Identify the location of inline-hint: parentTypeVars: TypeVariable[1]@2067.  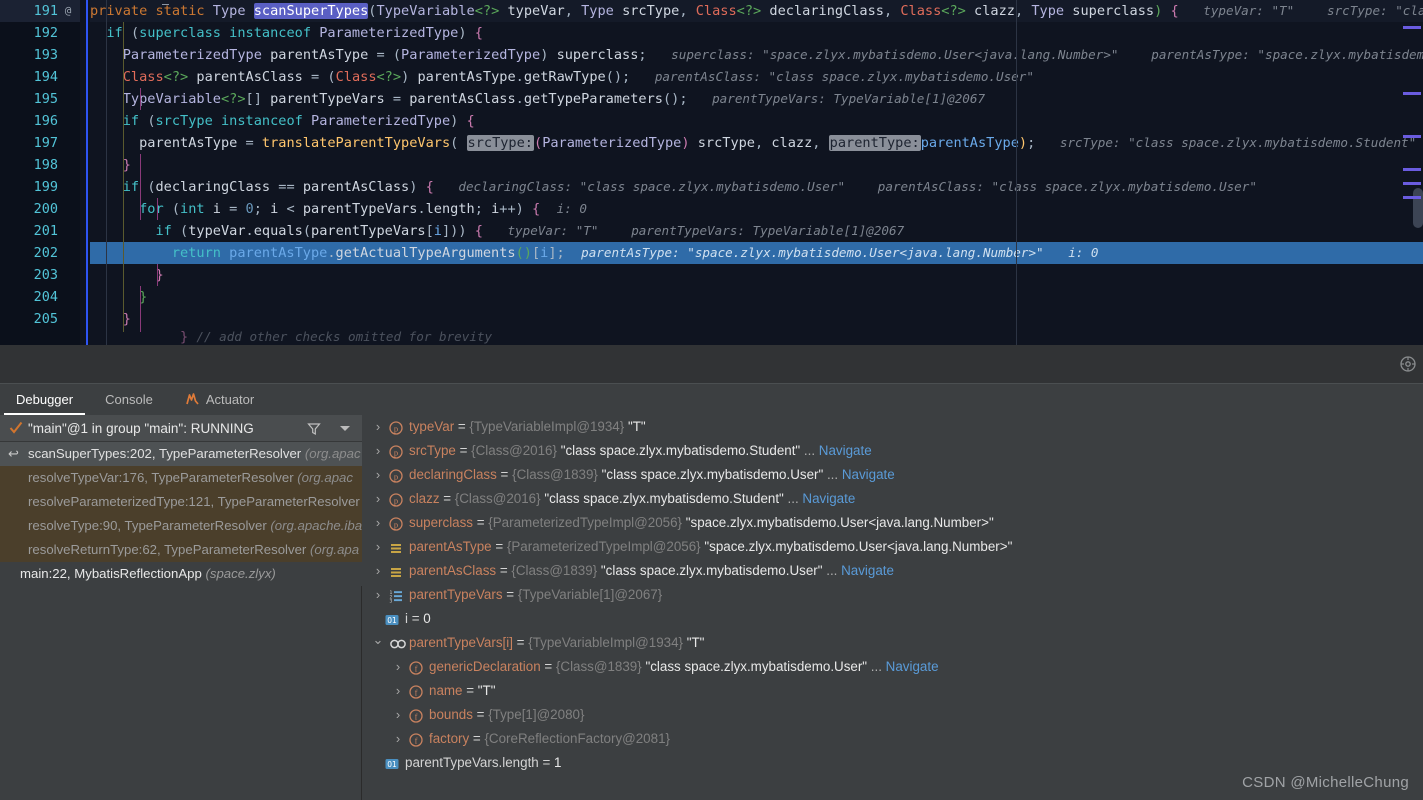
(768, 230).